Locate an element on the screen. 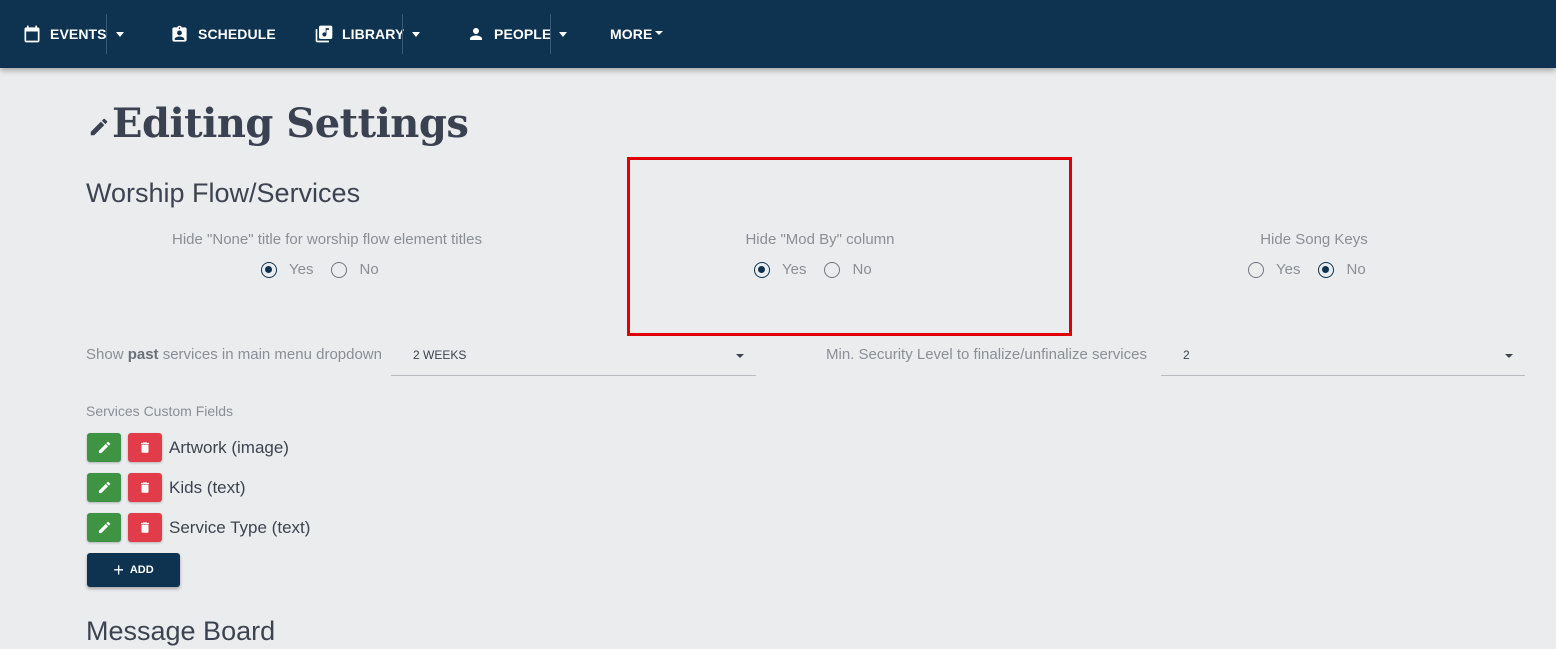 This screenshot has width=1556, height=649. more-dropdown-caret is located at coordinates (659, 33).